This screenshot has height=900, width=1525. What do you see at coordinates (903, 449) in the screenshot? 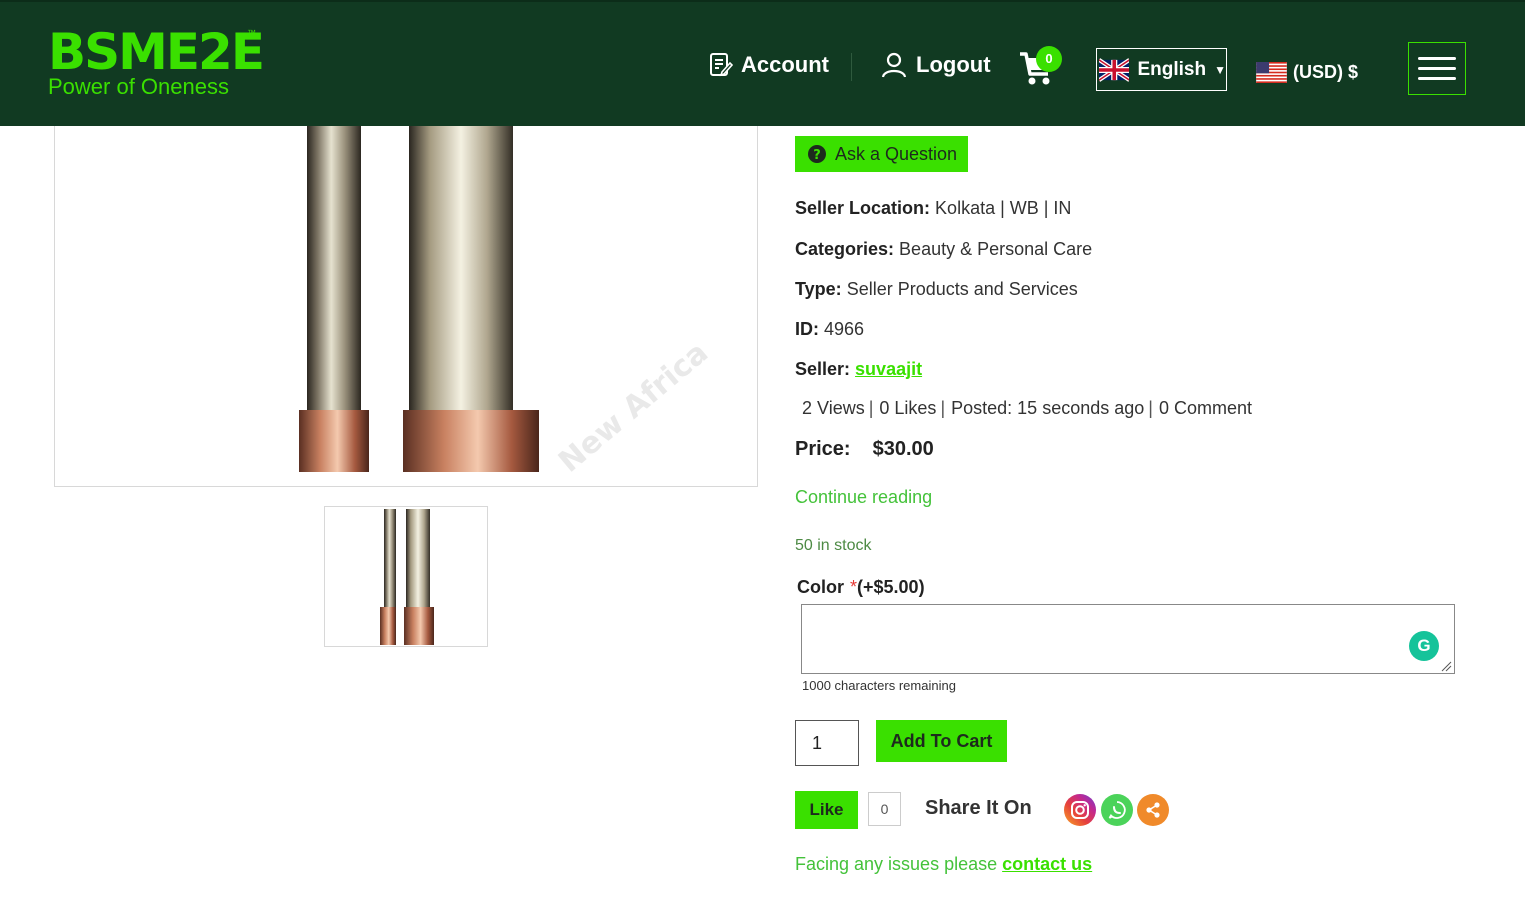
I see `price-value: $30.00` at bounding box center [903, 449].